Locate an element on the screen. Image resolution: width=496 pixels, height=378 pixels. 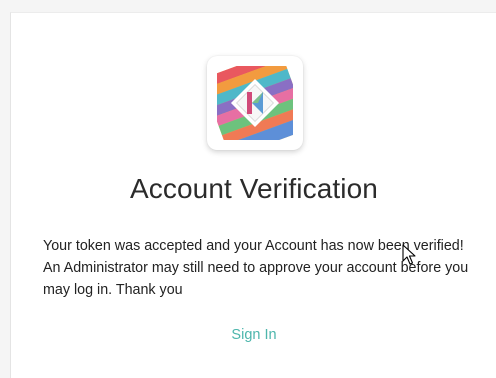
app-logo is located at coordinates (255, 103).